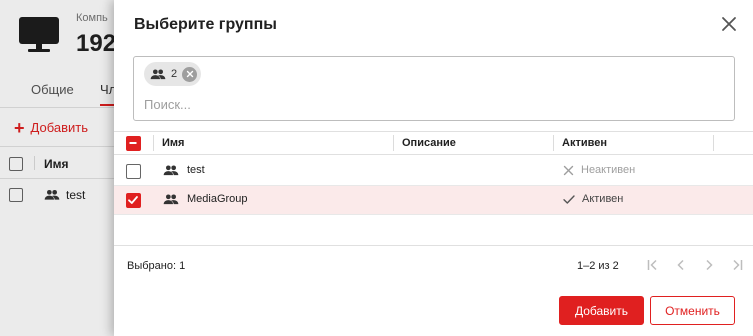  Describe the element at coordinates (608, 170) in the screenshot. I see `status-text: Неактивен` at that location.